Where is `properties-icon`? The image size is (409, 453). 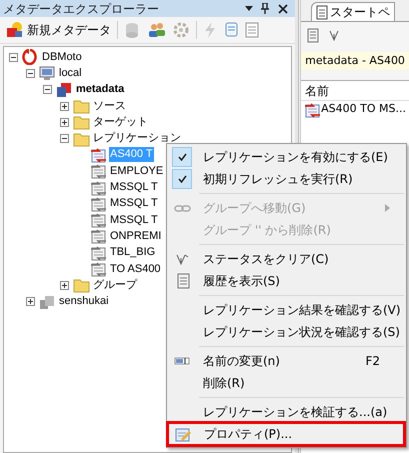
properties-icon is located at coordinates (183, 434).